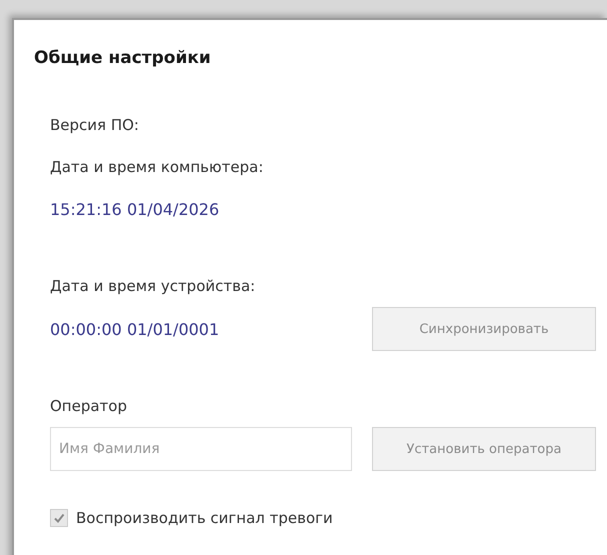 Image resolution: width=607 pixels, height=555 pixels. I want to click on device-time-value: 00:00:00 01/01/0001, so click(135, 329).